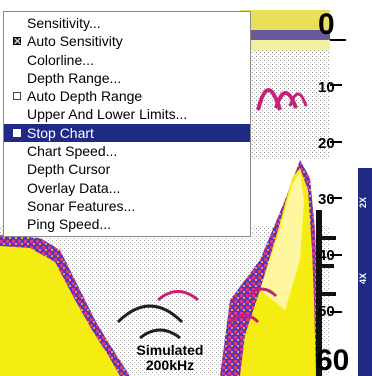  I want to click on checkbox-checked-icon, so click(17, 41).